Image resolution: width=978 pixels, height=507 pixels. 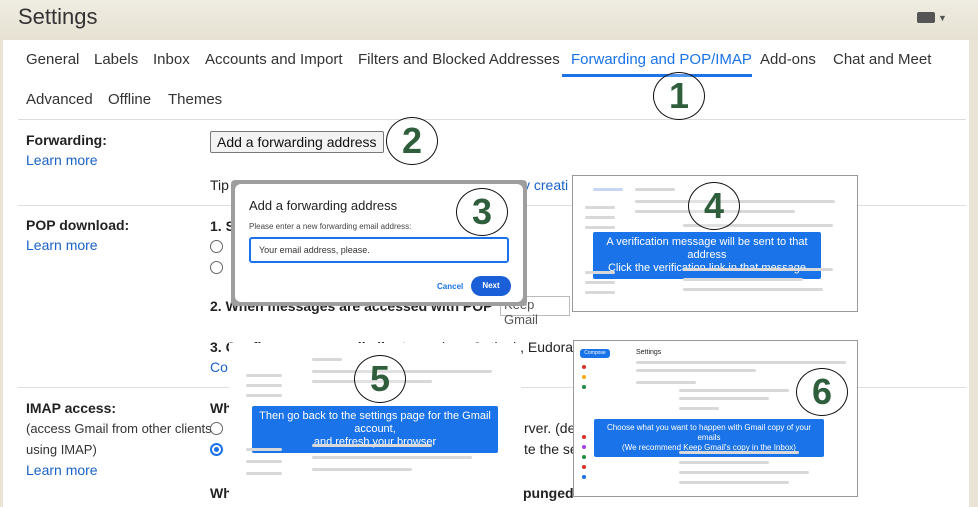 What do you see at coordinates (788, 59) in the screenshot?
I see `tab-add-ons: Add-ons` at bounding box center [788, 59].